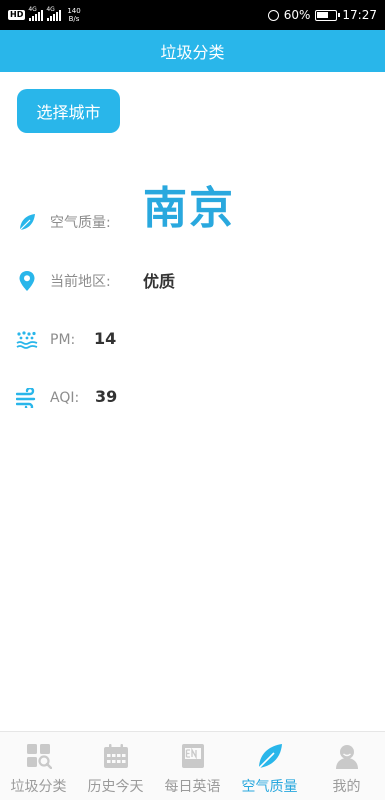  I want to click on app-header: 垃圾分类, so click(192, 51).